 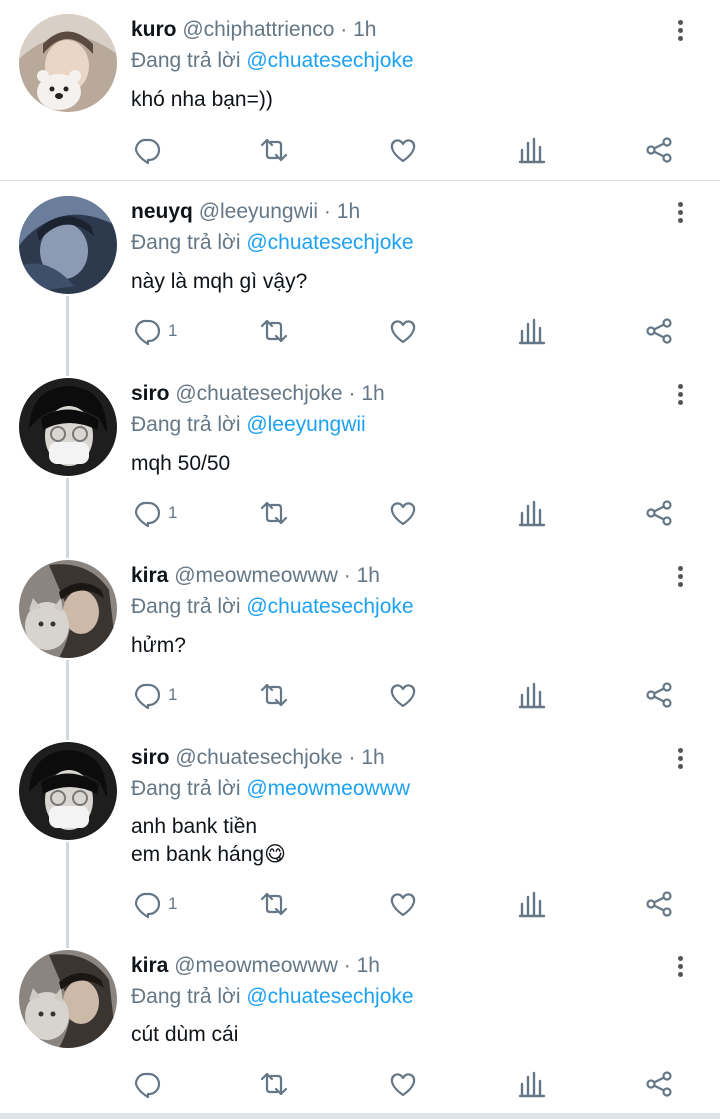 What do you see at coordinates (181, 463) in the screenshot?
I see `tweet-text: mqh 50/50` at bounding box center [181, 463].